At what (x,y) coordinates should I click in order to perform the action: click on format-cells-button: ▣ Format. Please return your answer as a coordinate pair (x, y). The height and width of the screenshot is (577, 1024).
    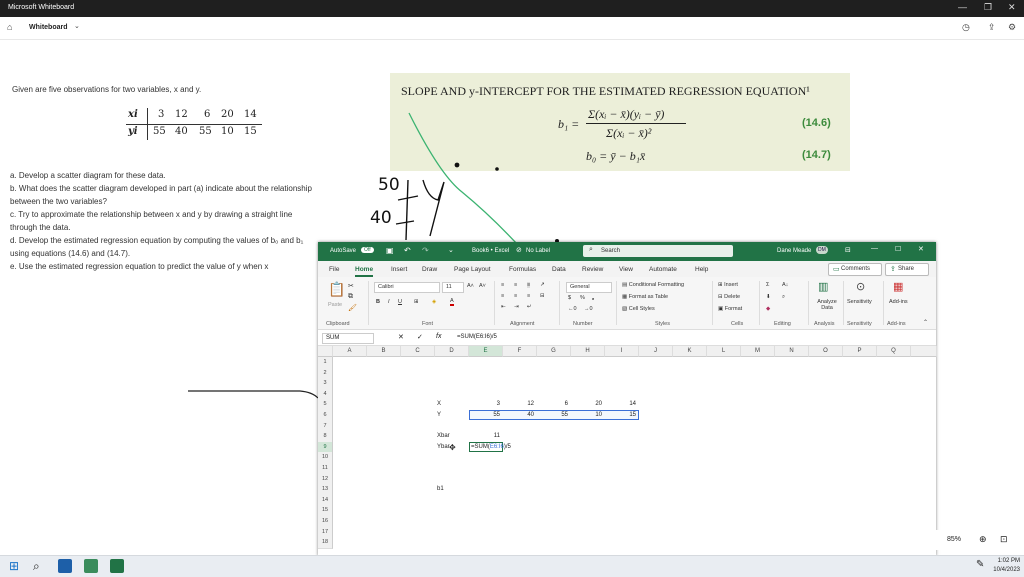
    Looking at the image, I should click on (730, 309).